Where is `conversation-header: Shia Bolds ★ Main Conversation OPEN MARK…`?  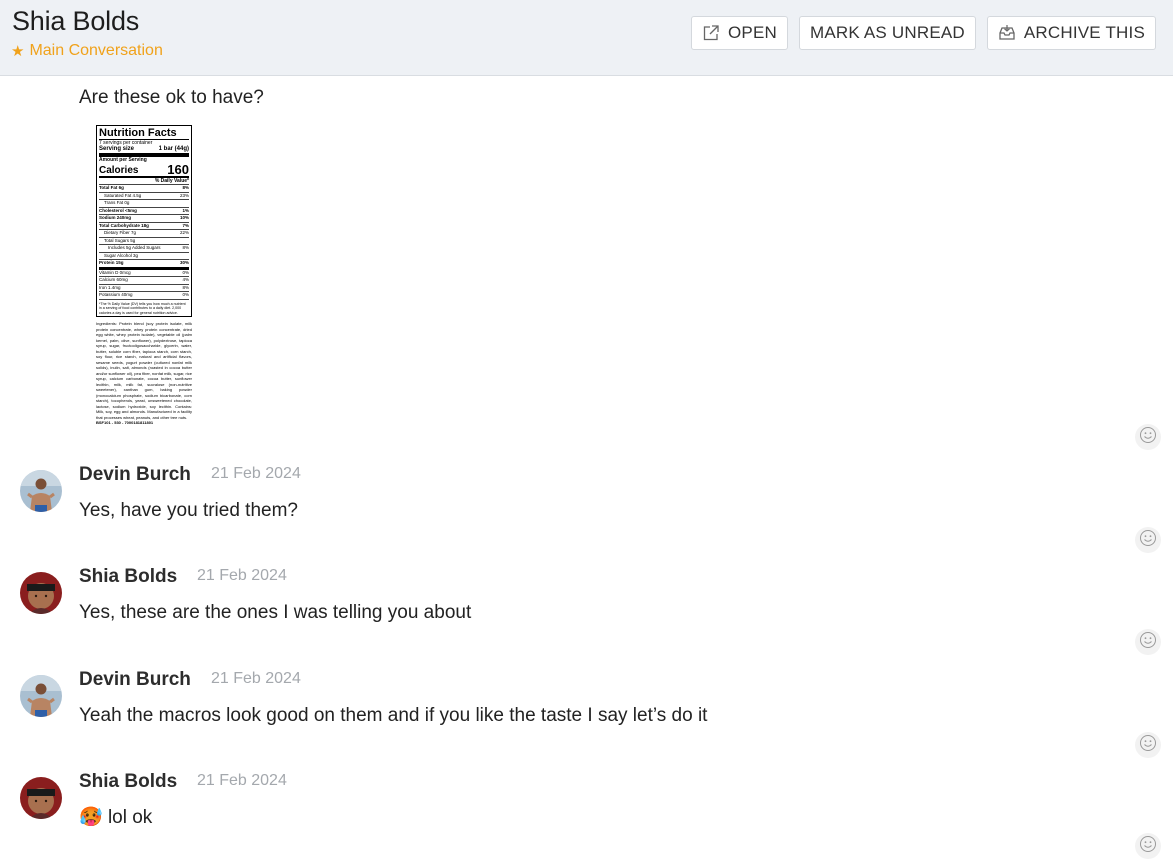
conversation-header: Shia Bolds ★ Main Conversation OPEN MARK… is located at coordinates (586, 38).